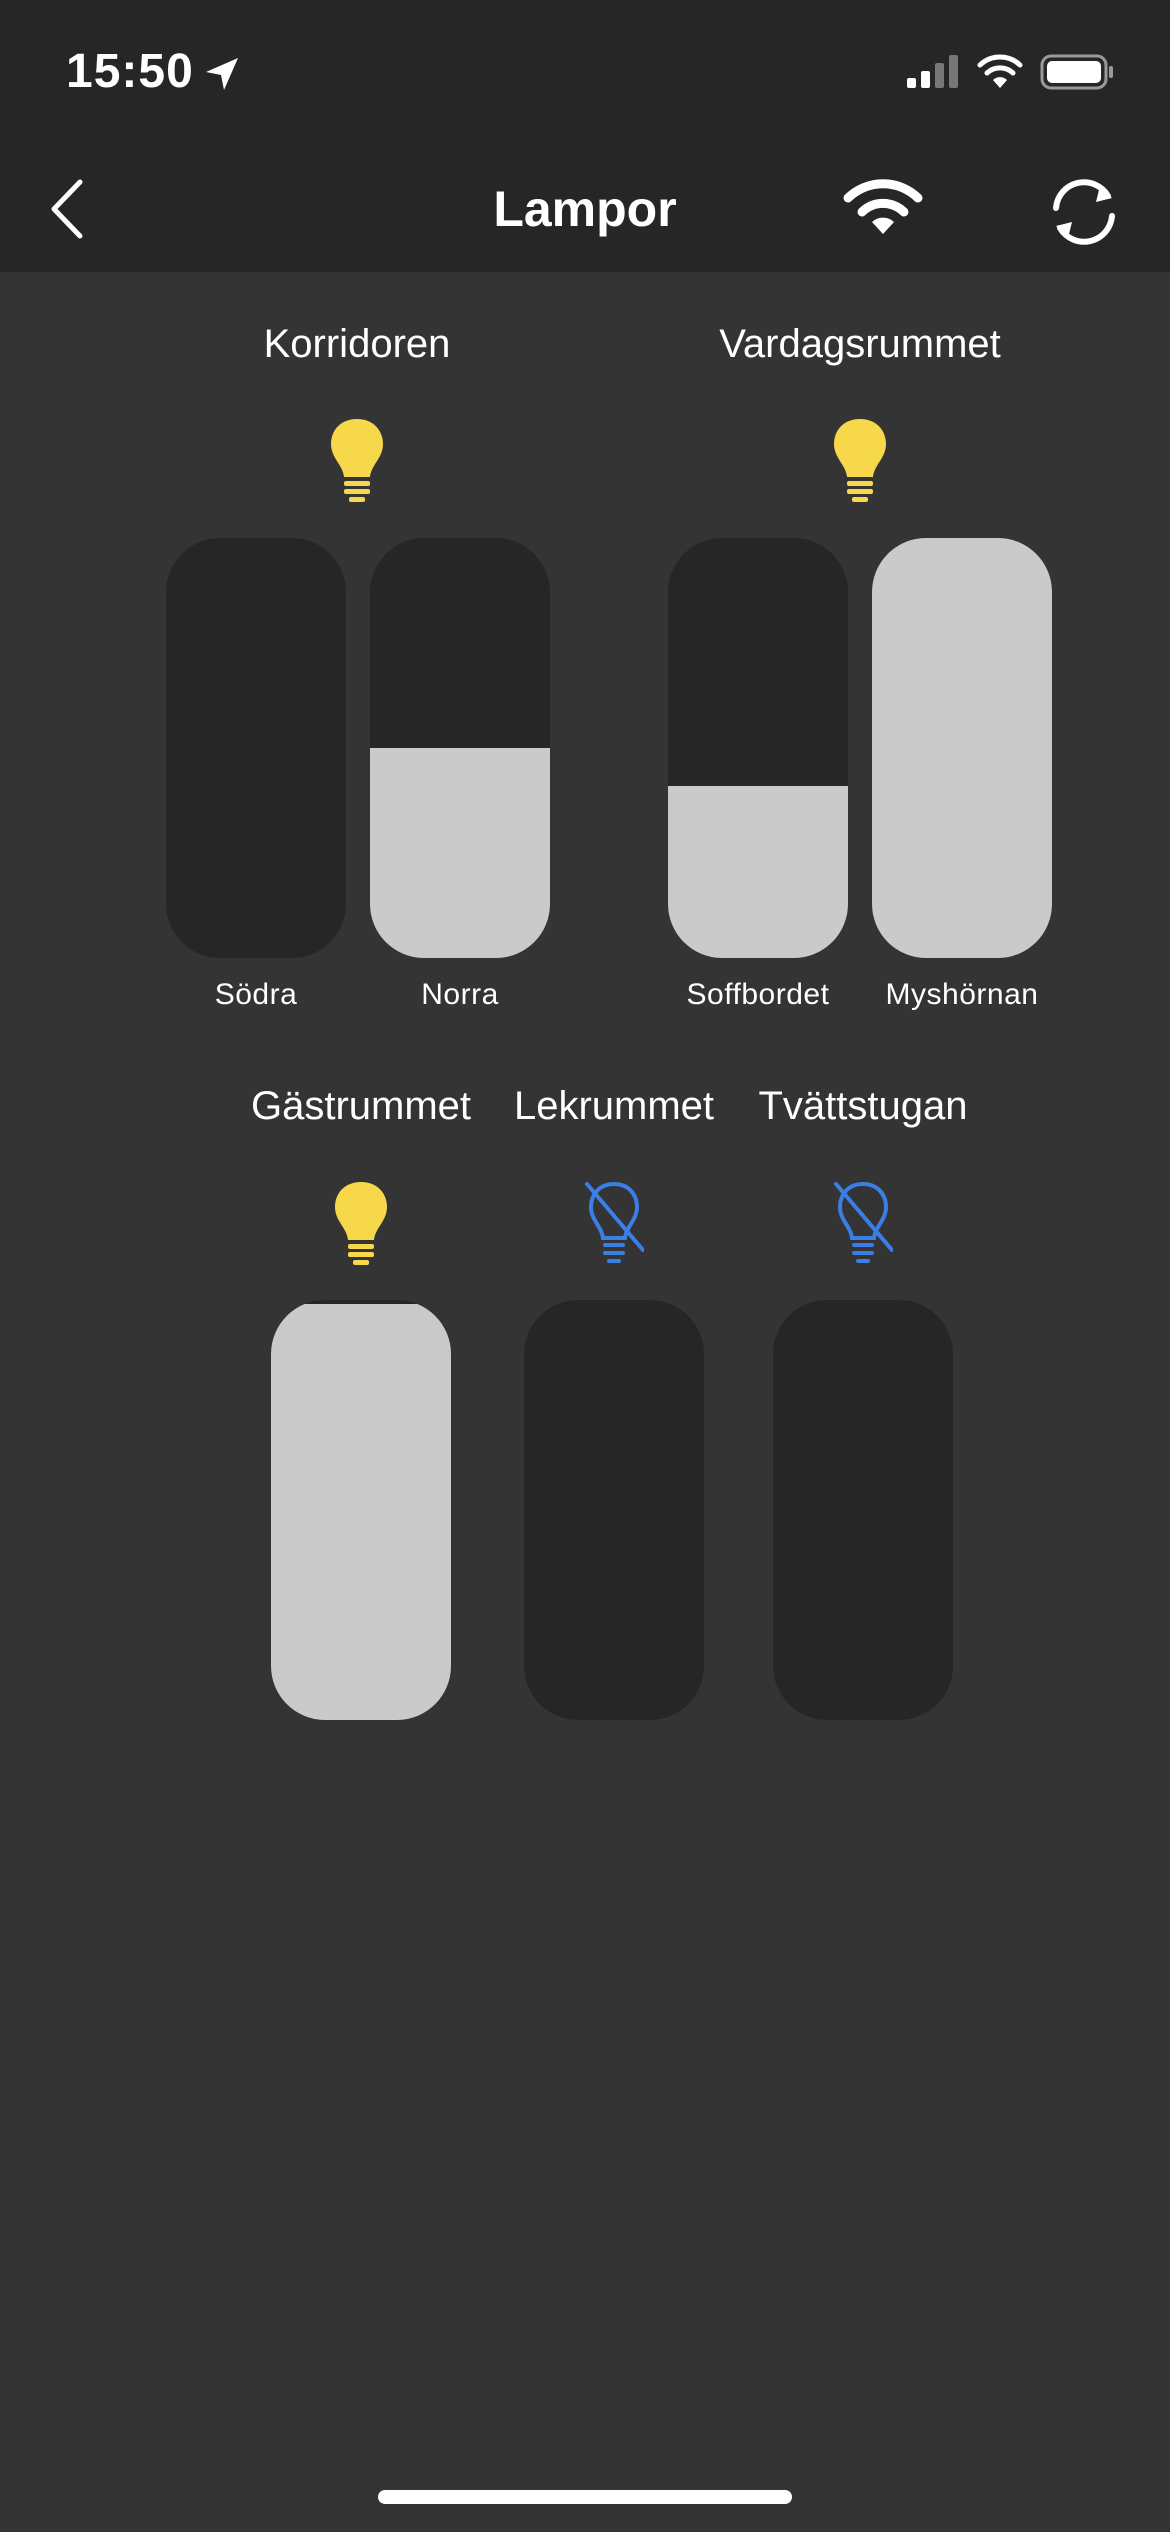 The height and width of the screenshot is (2532, 1170). Describe the element at coordinates (585, 2497) in the screenshot. I see `home-indicator` at that location.